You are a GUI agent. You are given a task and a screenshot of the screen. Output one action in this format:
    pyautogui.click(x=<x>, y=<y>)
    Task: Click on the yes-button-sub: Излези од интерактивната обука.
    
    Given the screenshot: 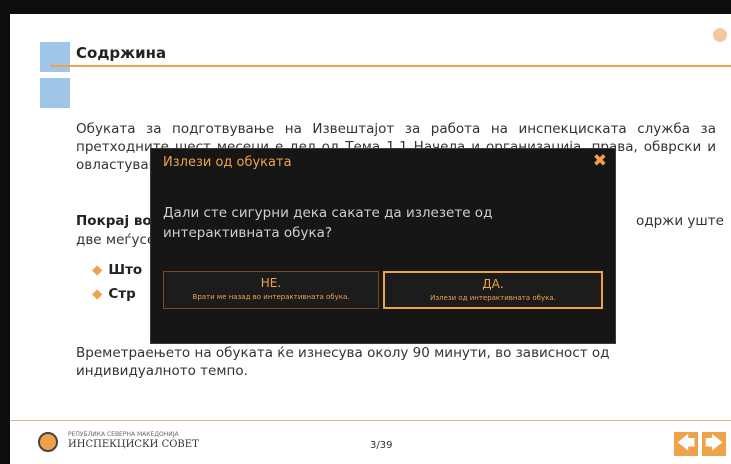 What is the action you would take?
    pyautogui.click(x=493, y=298)
    